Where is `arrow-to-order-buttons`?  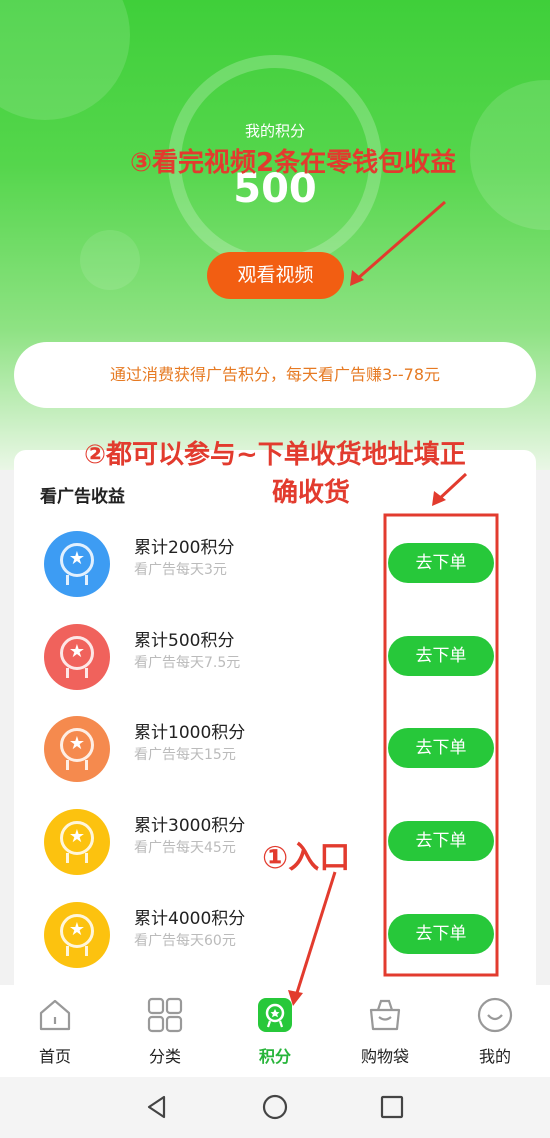
arrow-to-order-buttons is located at coordinates (452, 487).